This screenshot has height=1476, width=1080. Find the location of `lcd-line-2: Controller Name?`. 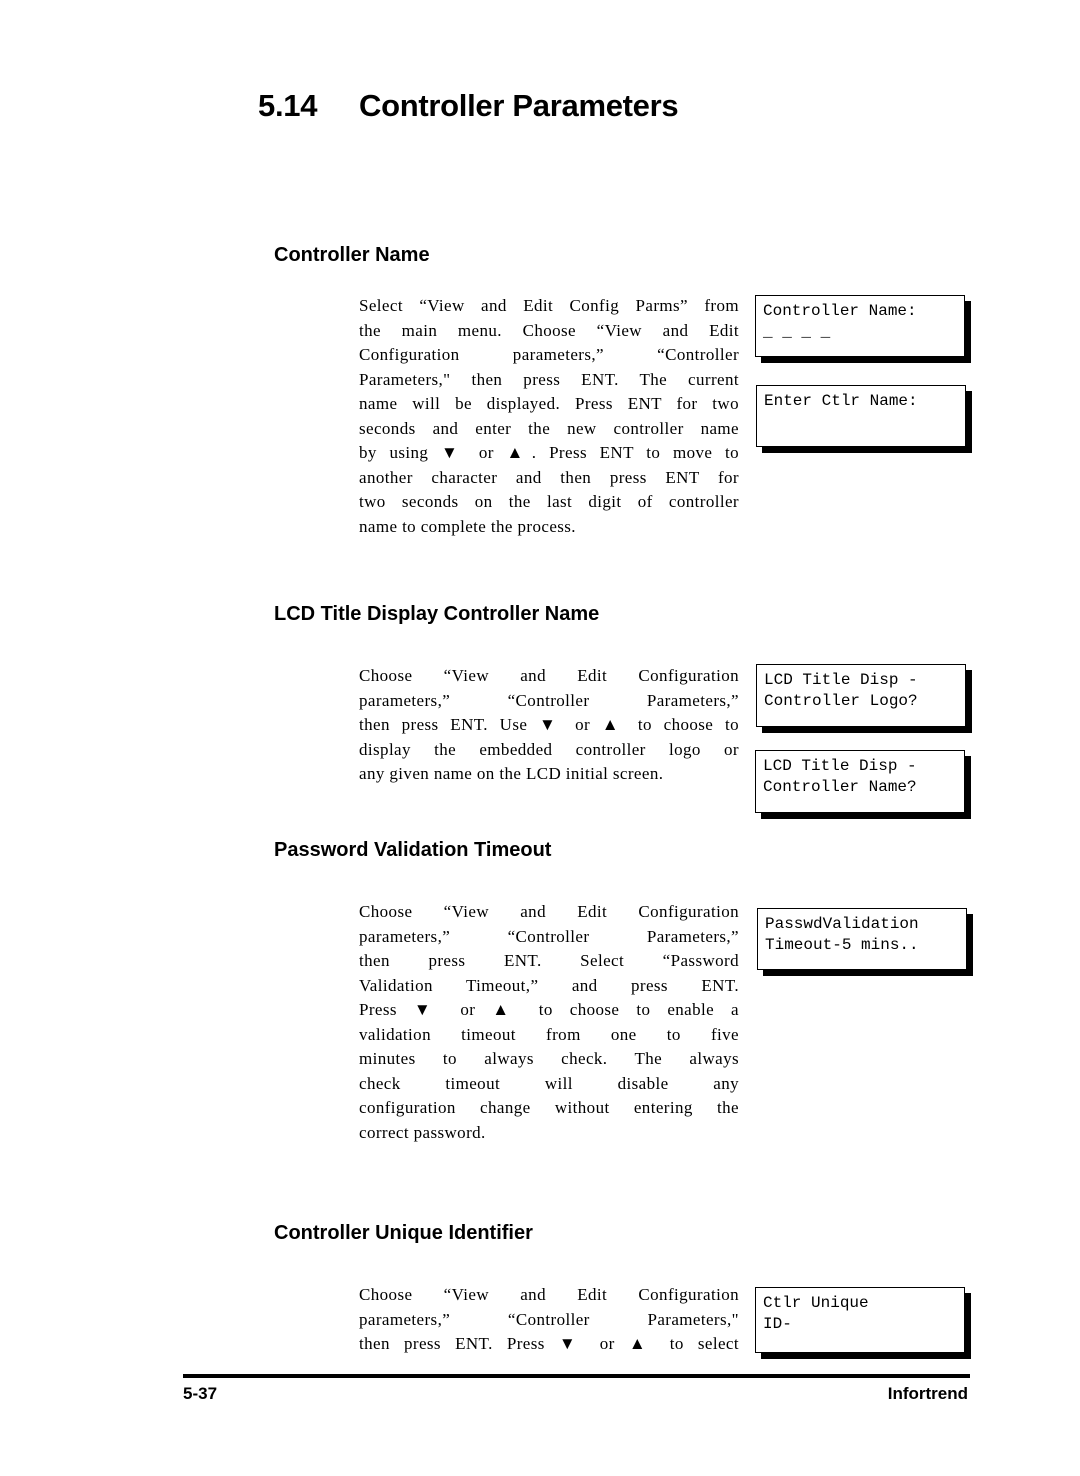

lcd-line-2: Controller Name? is located at coordinates (840, 787).